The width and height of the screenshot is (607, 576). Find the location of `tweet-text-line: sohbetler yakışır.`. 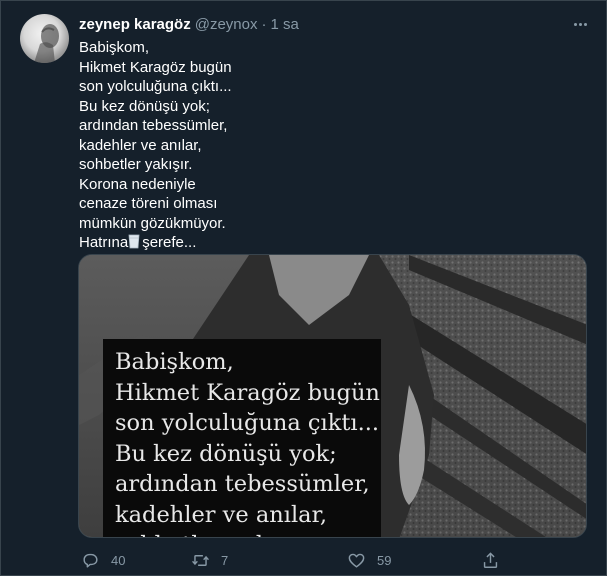

tweet-text-line: sohbetler yakışır. is located at coordinates (136, 164).